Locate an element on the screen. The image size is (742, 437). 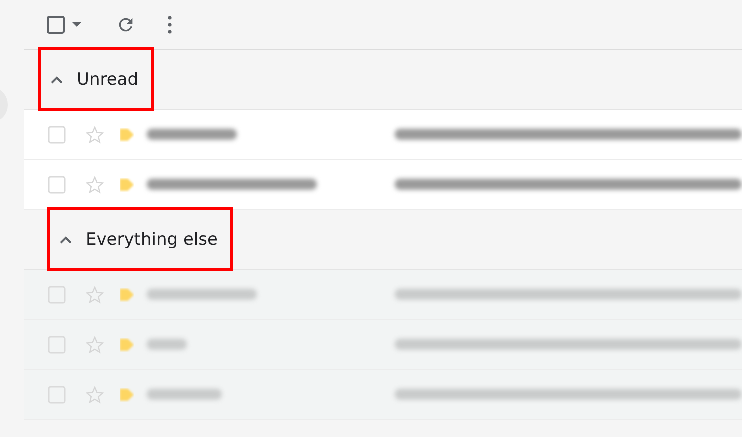
blurred-sender is located at coordinates (167, 344).